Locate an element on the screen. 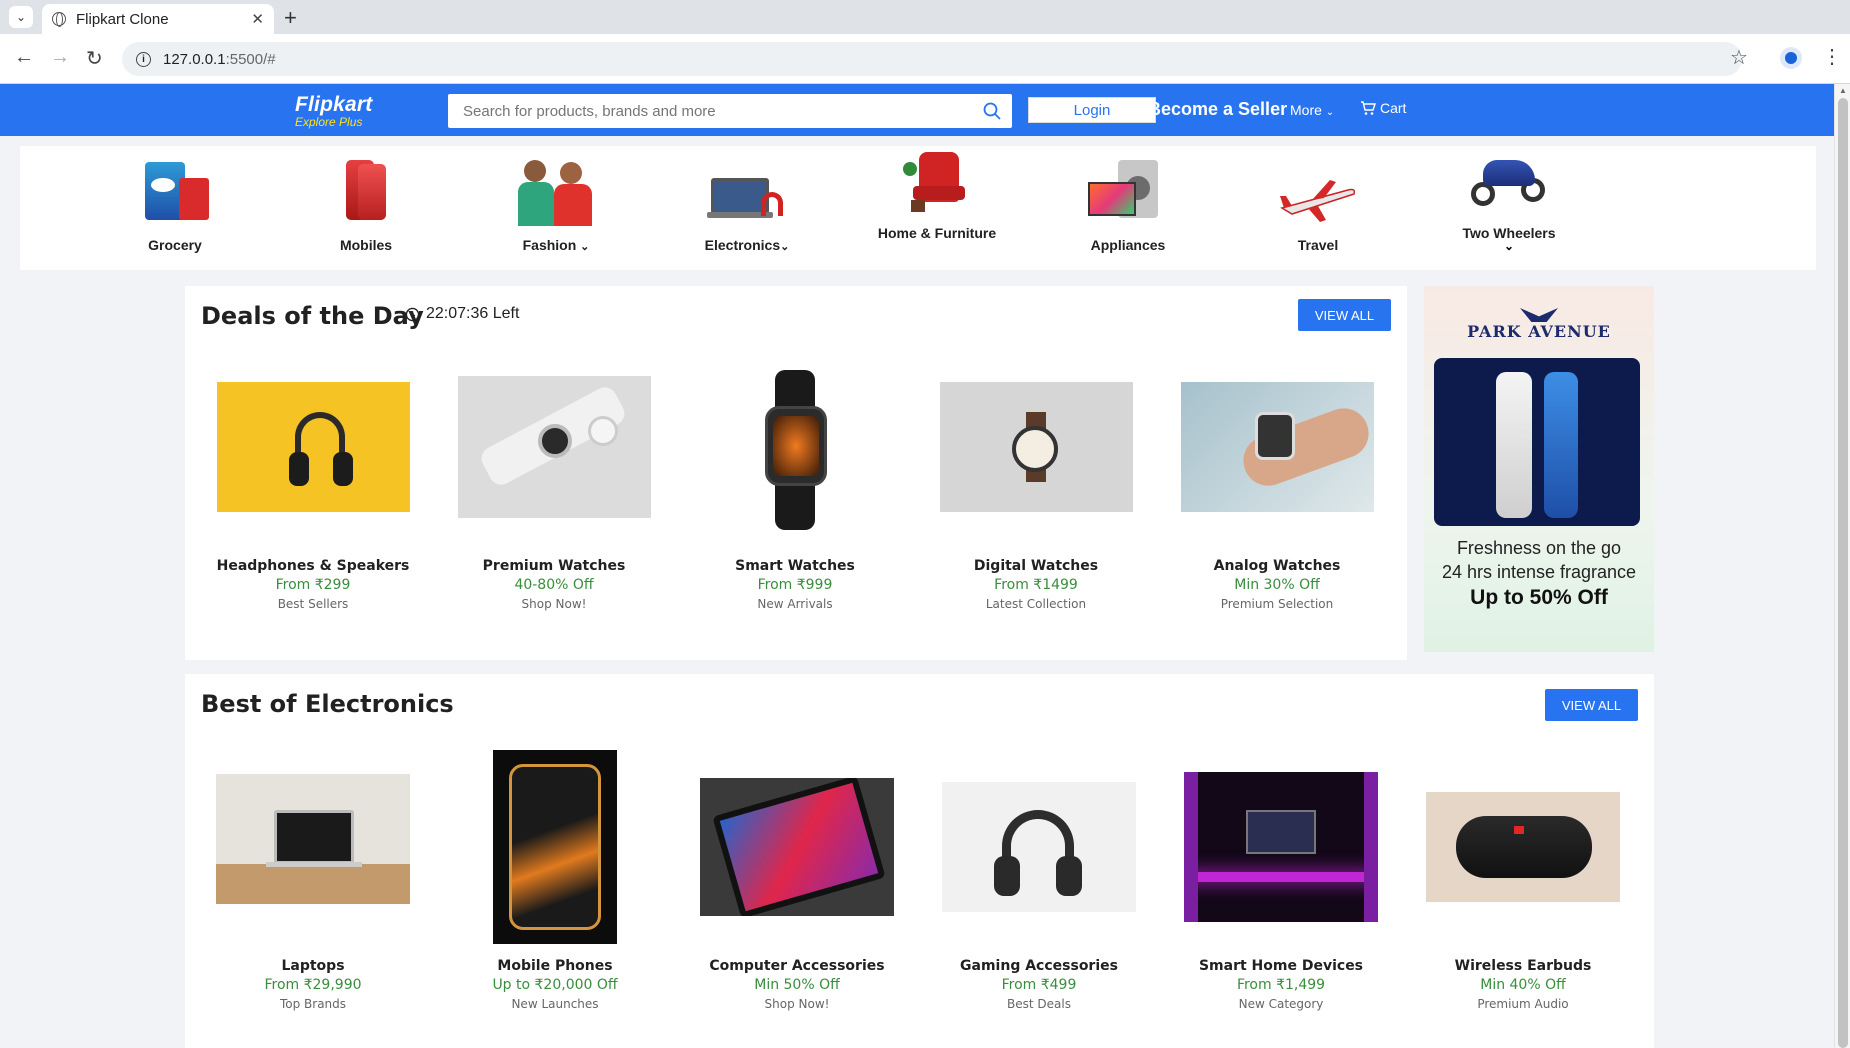 This screenshot has height=1048, width=1850. furniture-icon is located at coordinates (937, 184).